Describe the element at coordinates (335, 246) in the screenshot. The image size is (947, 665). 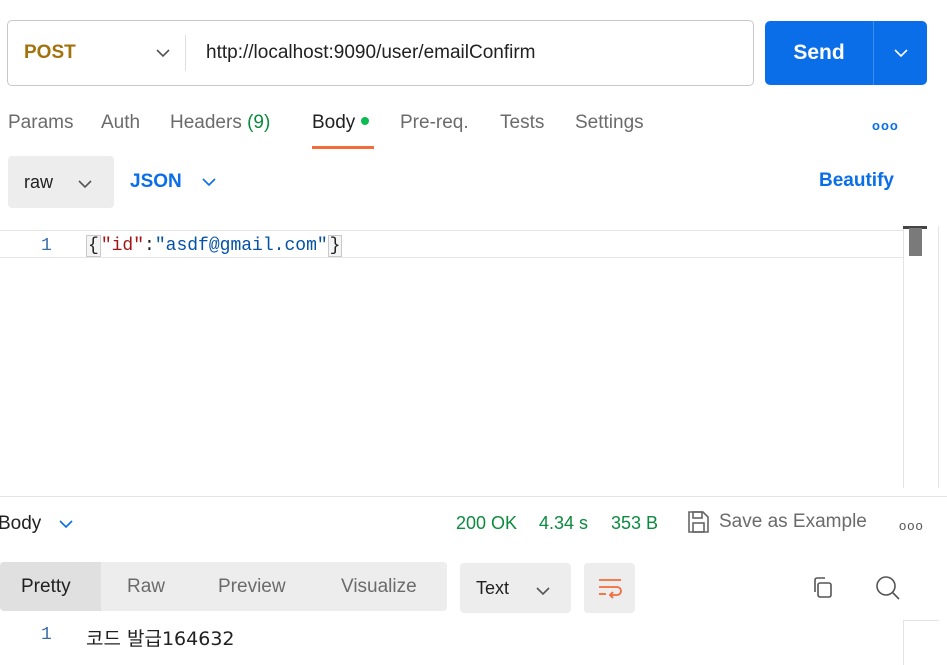
I see `close-brace: }` at that location.